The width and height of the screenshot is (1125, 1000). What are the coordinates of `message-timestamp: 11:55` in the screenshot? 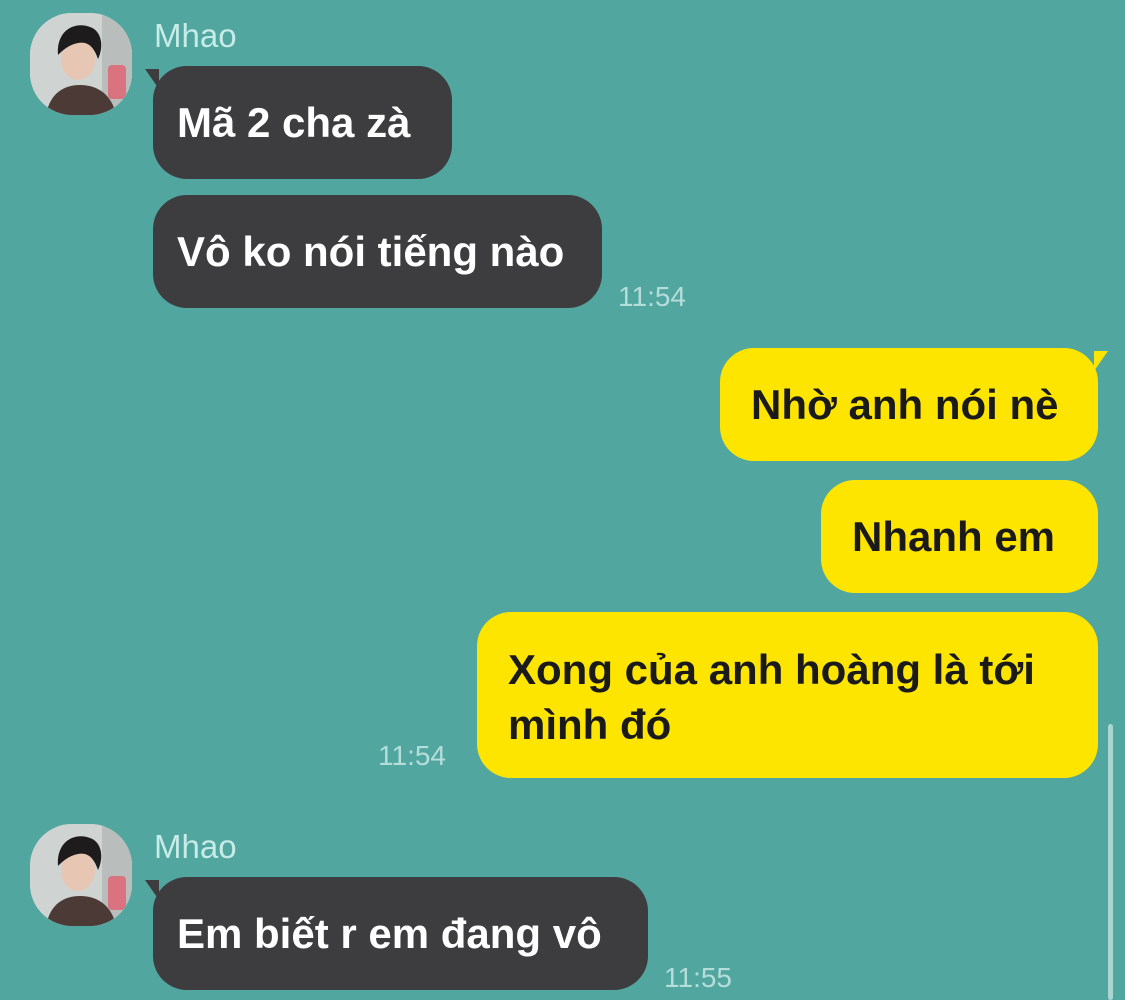 It's located at (698, 977).